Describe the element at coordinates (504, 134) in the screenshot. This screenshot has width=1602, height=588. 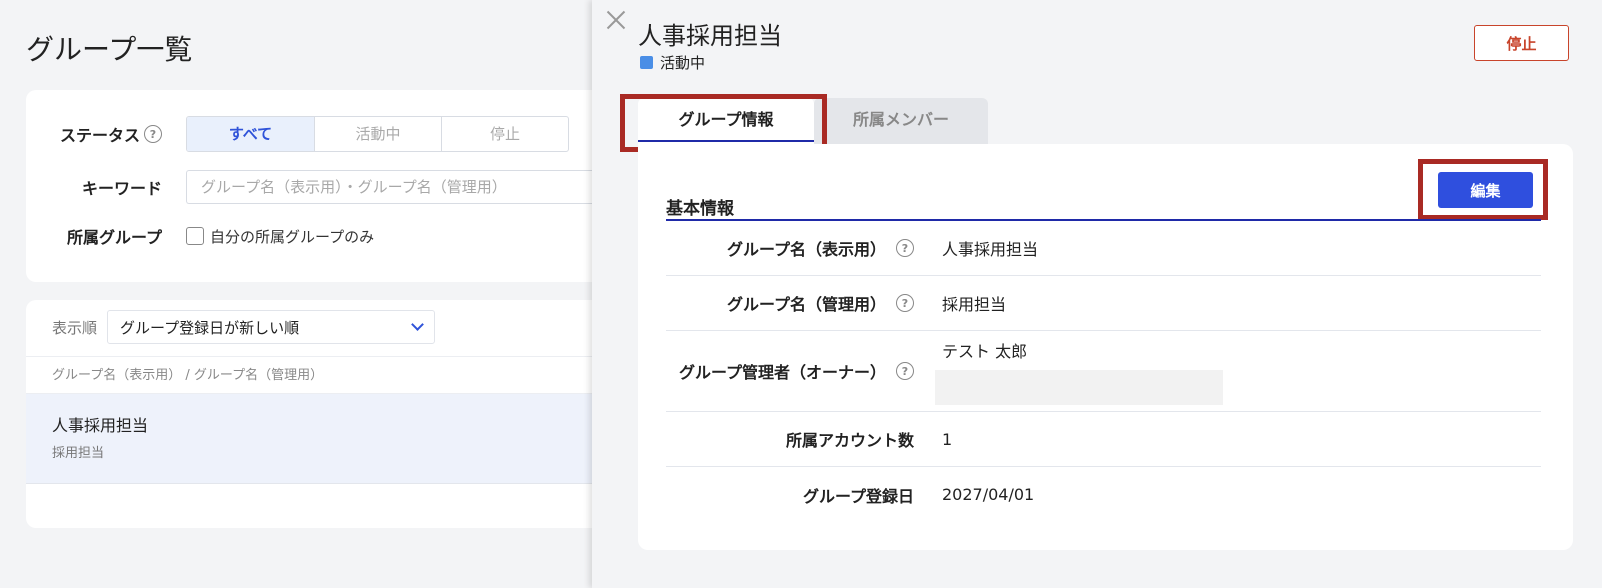
I see `status-option-stopped: 停止` at that location.